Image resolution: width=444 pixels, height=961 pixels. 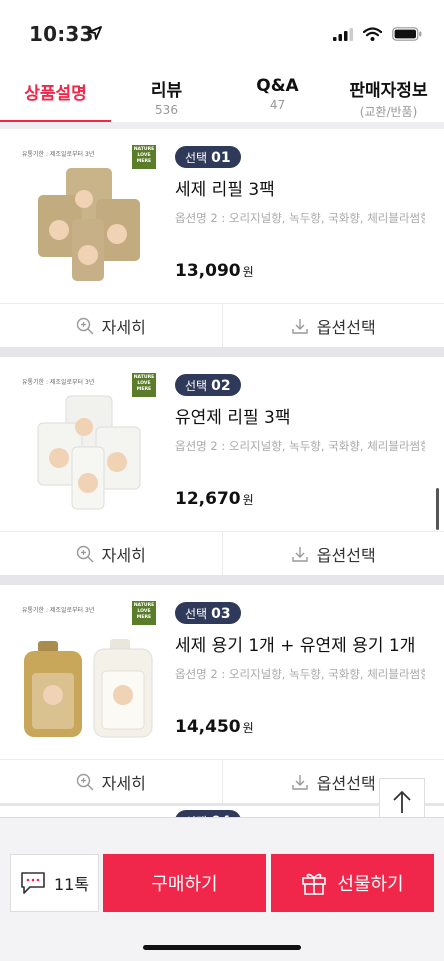 What do you see at coordinates (437, 509) in the screenshot?
I see `scroll-indicator` at bounding box center [437, 509].